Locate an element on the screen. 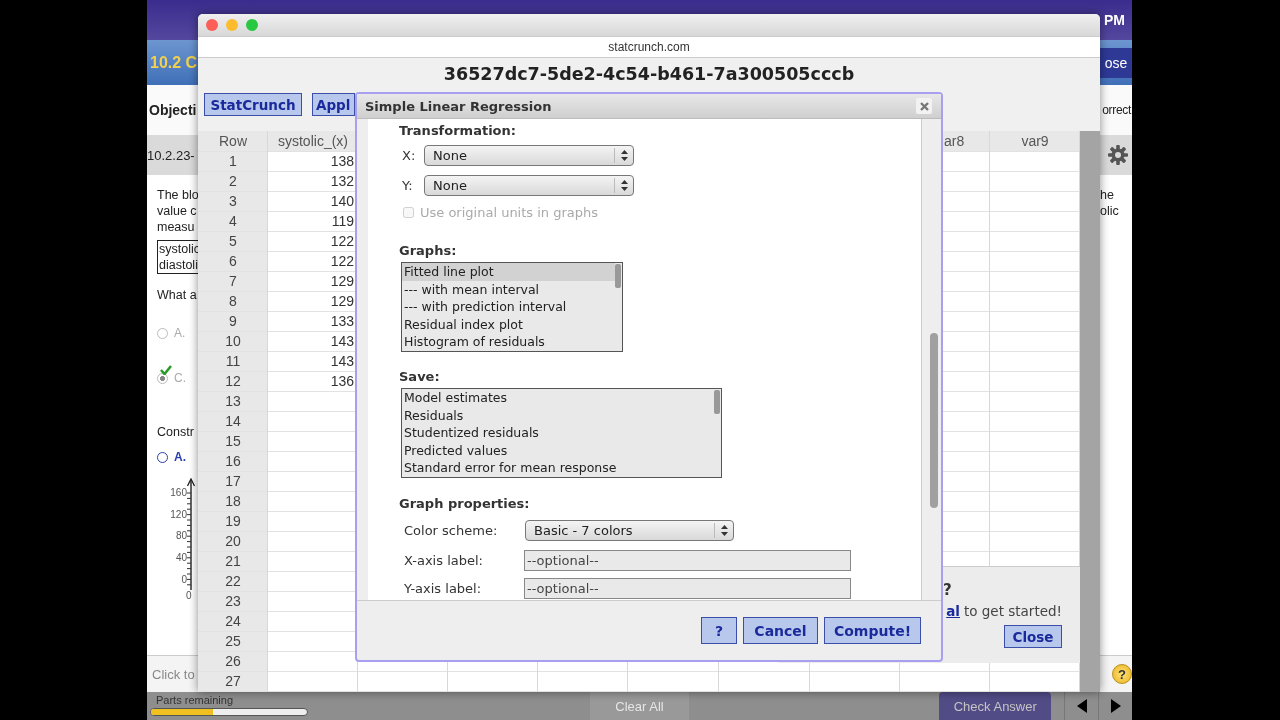 This screenshot has width=1280, height=720. previous-icon is located at coordinates (1081, 706).